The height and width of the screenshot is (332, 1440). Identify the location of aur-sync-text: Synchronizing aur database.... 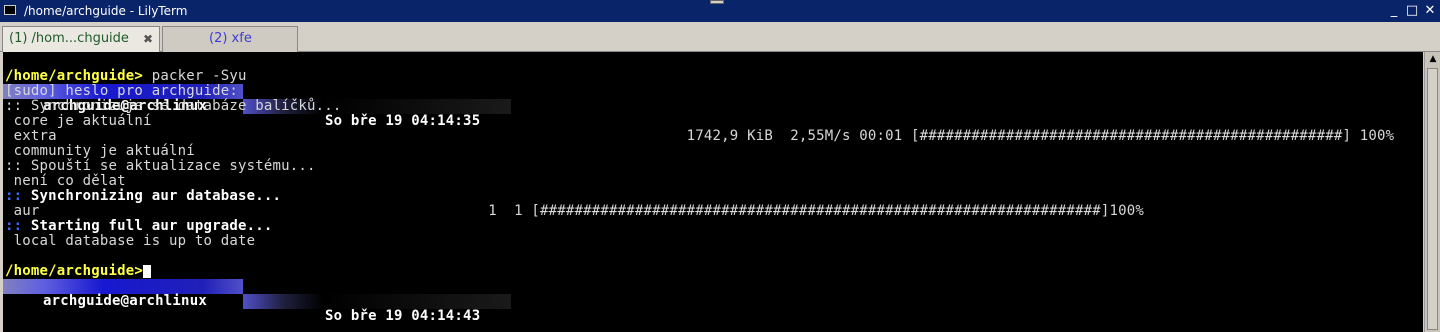
(156, 196).